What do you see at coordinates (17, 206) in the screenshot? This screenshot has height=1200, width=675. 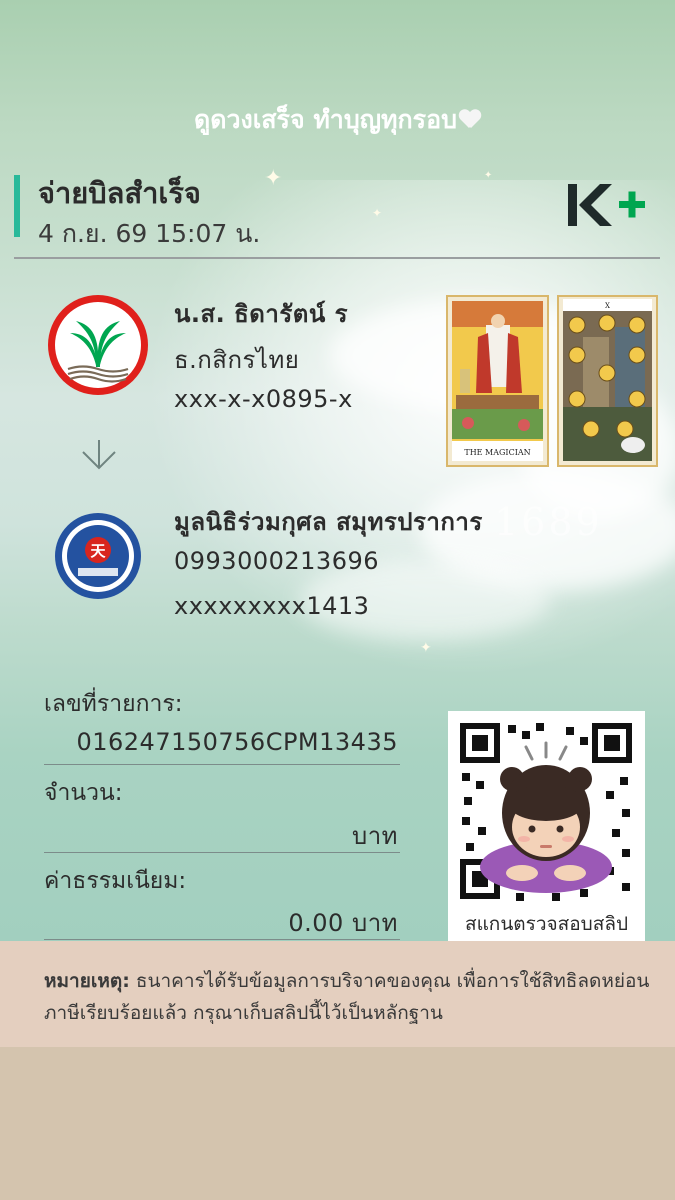 I see `title-accent-bar` at bounding box center [17, 206].